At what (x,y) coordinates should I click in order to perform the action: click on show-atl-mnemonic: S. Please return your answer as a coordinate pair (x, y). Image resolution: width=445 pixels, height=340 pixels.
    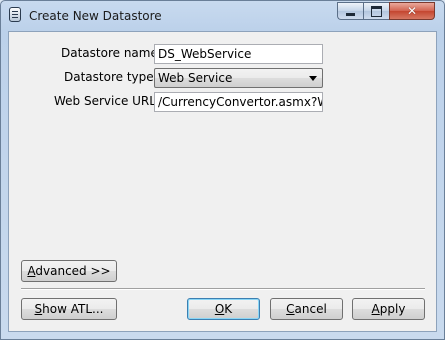
    Looking at the image, I should click on (38, 309).